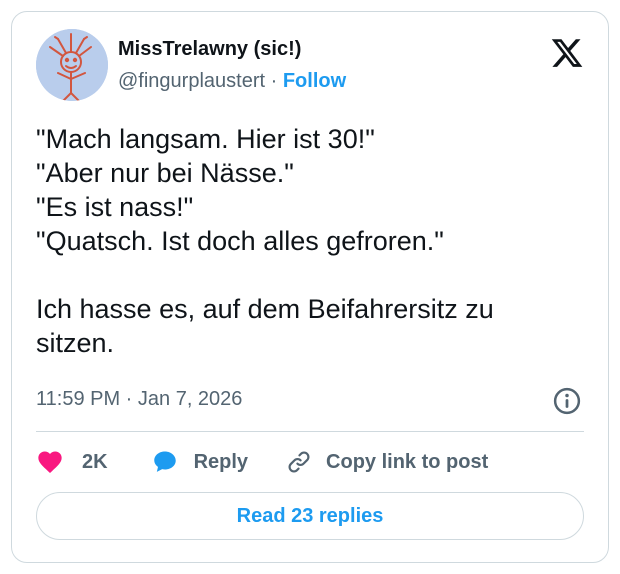 The image size is (620, 574). Describe the element at coordinates (314, 81) in the screenshot. I see `follow-button: Follow` at that location.